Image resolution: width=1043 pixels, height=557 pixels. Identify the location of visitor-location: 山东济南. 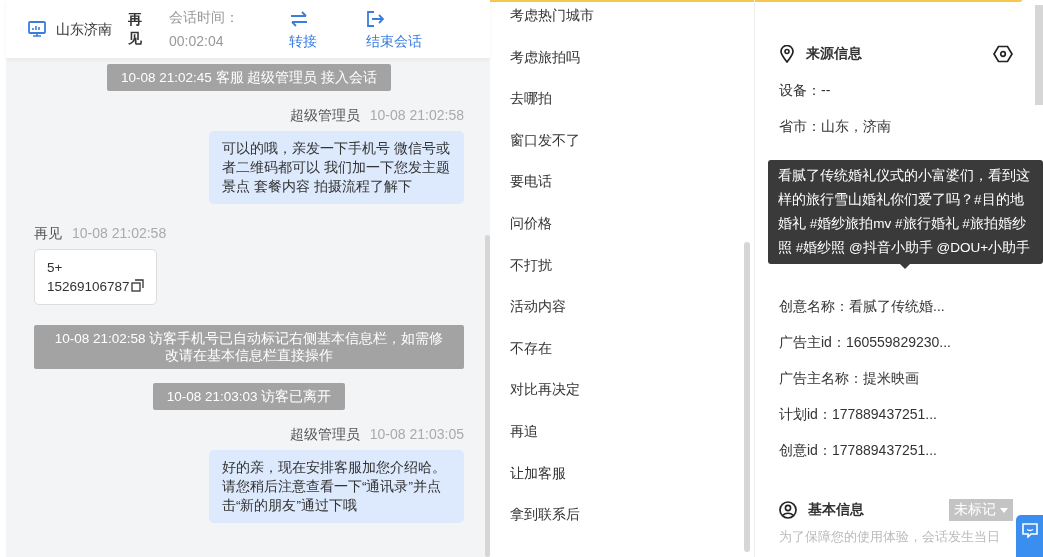
(84, 29).